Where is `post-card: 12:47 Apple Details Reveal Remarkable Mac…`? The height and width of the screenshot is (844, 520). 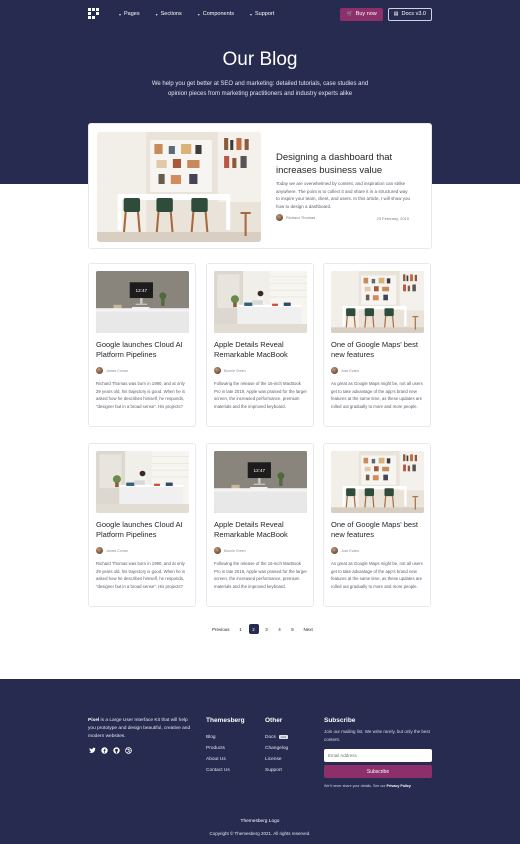 post-card: 12:47 Apple Details Reveal Remarkable Mac… is located at coordinates (260, 525).